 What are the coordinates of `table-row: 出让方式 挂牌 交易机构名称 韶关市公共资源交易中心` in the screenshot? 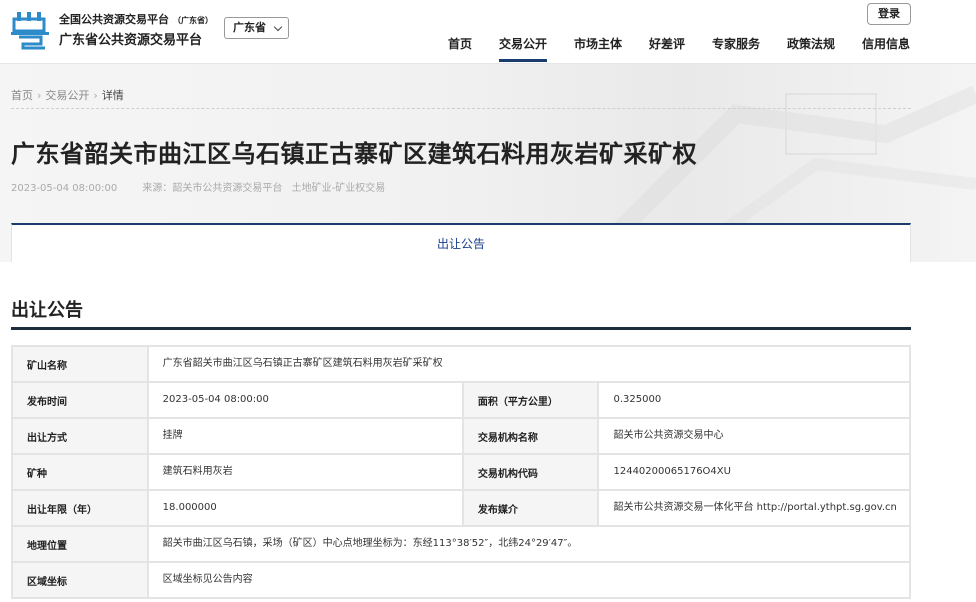 It's located at (461, 436).